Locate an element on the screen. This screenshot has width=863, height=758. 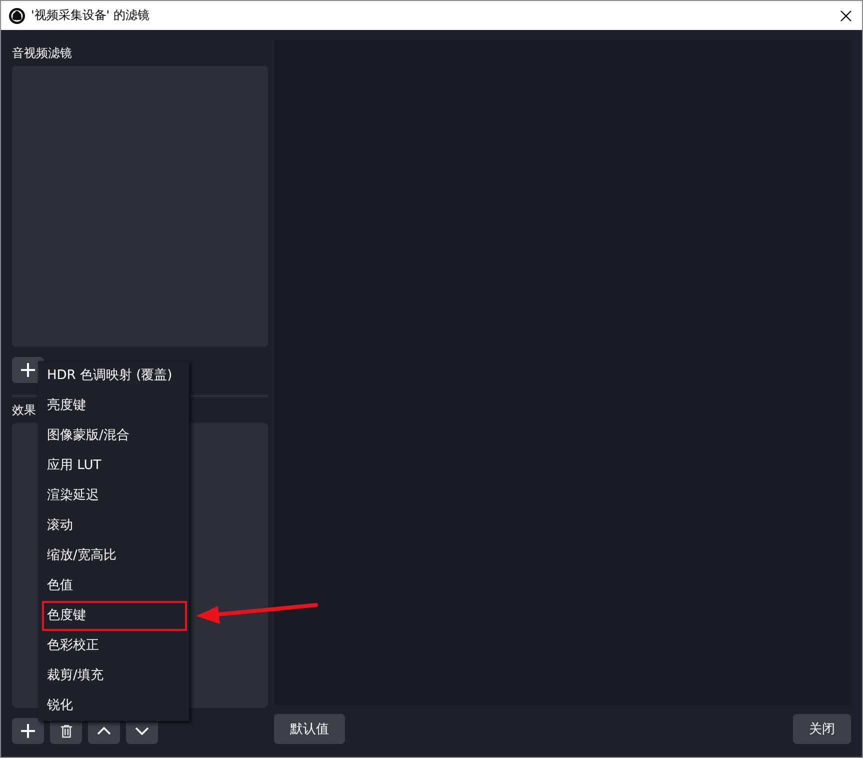
window-title: '视频采集设备' 的滤镜 is located at coordinates (90, 15).